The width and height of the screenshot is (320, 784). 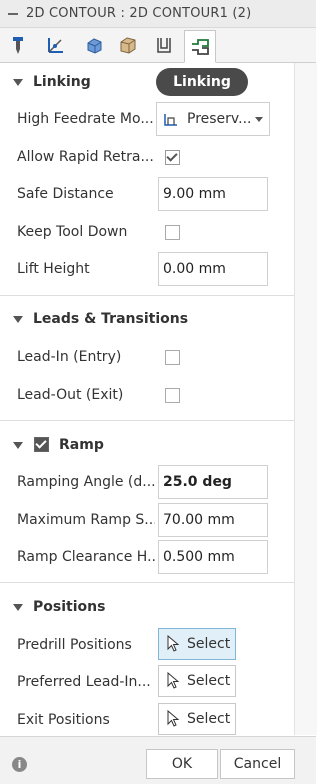 What do you see at coordinates (213, 194) in the screenshot?
I see `safe-distance-input: 9.00 mm` at bounding box center [213, 194].